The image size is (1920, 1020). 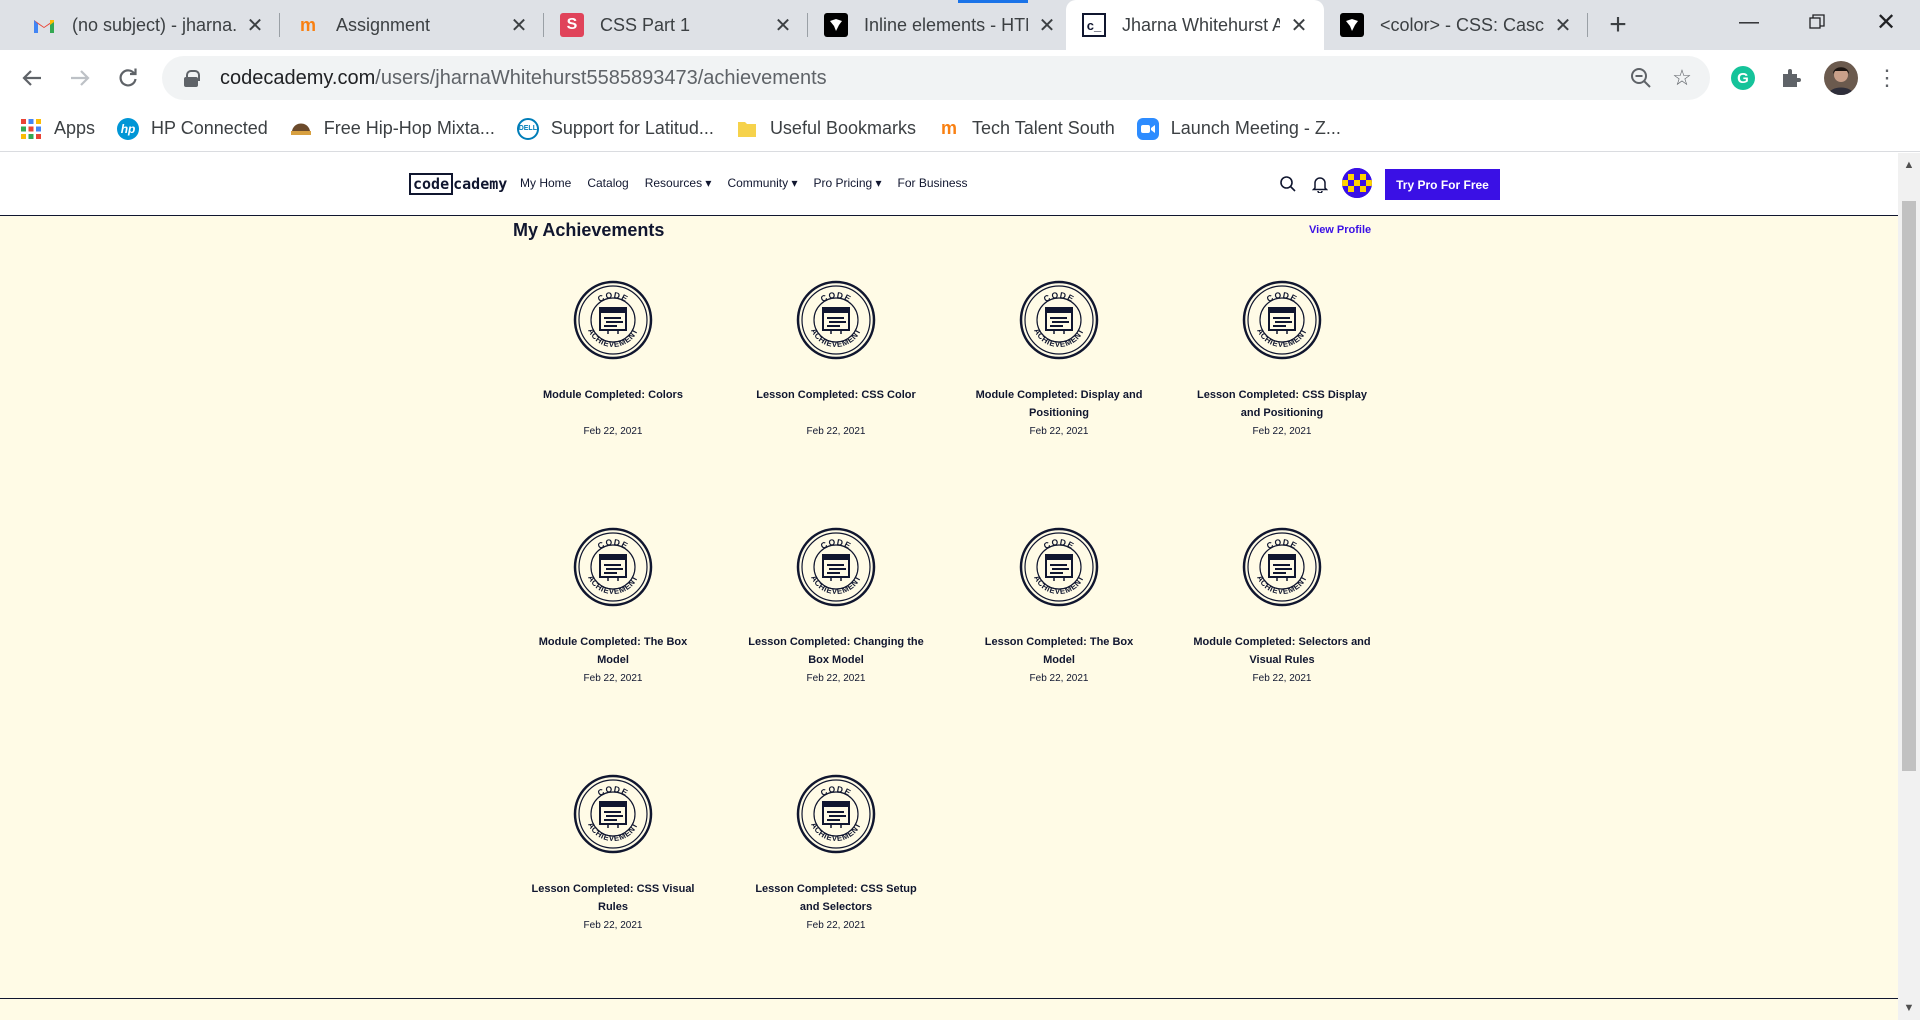 What do you see at coordinates (128, 128) in the screenshot?
I see `hp-icon: hp` at bounding box center [128, 128].